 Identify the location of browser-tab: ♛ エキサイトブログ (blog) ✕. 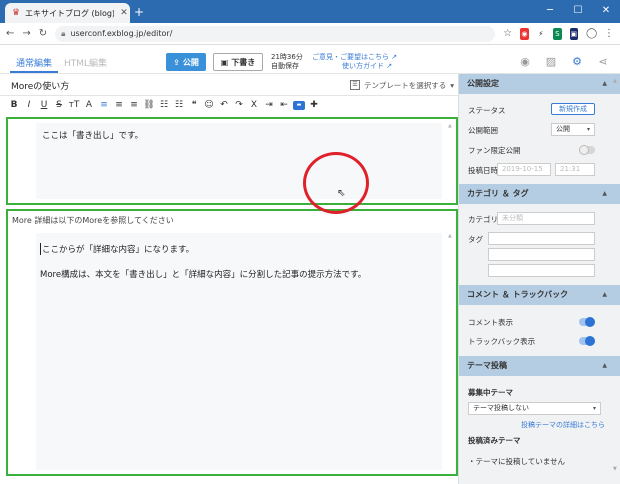
(67, 13).